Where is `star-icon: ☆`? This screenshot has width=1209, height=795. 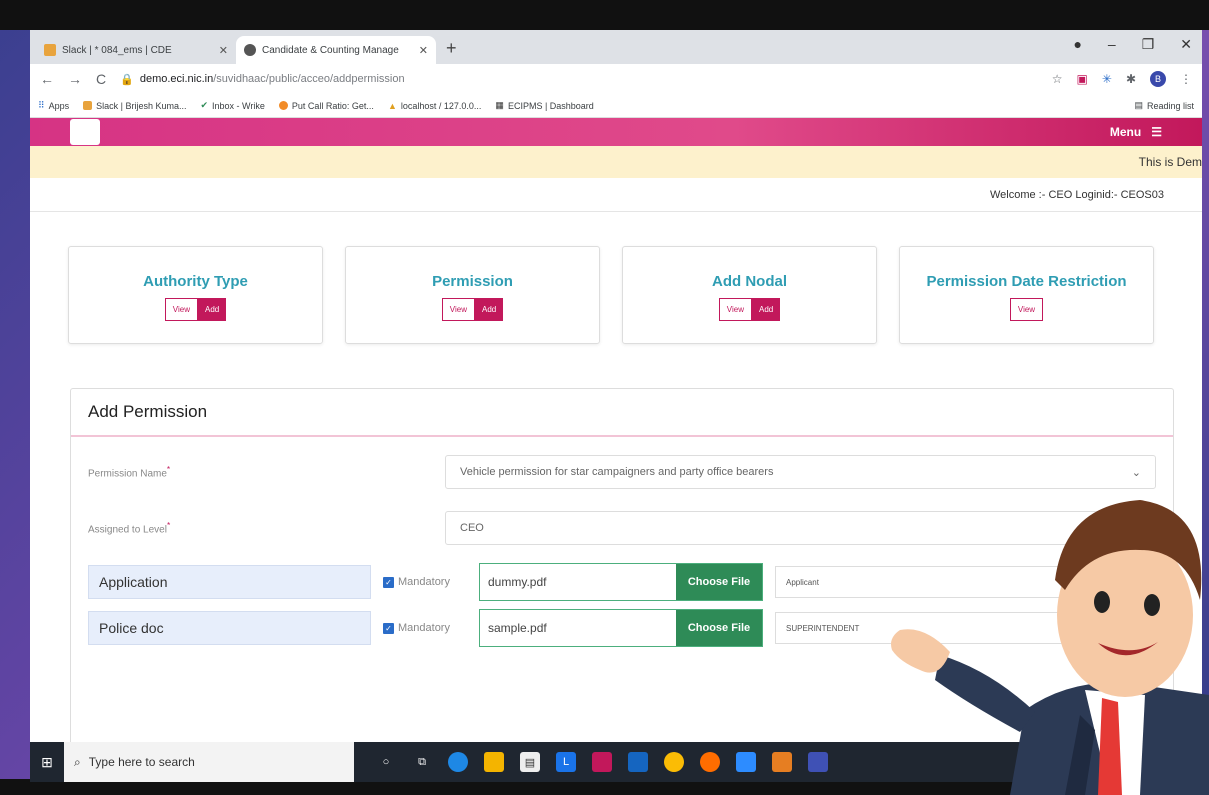
star-icon: ☆ is located at coordinates (1057, 79).